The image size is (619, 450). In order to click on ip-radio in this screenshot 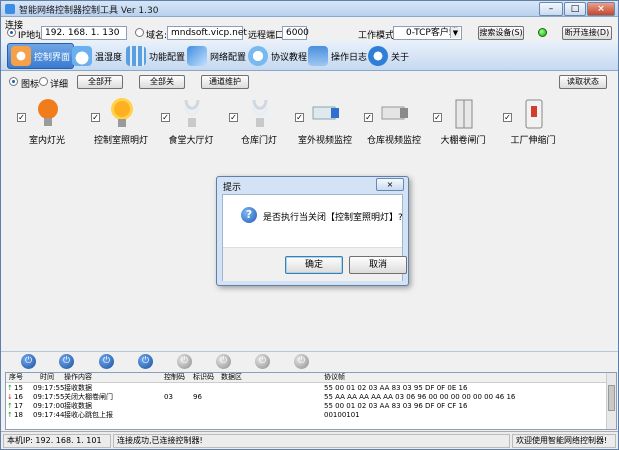, I will do `click(11, 32)`.